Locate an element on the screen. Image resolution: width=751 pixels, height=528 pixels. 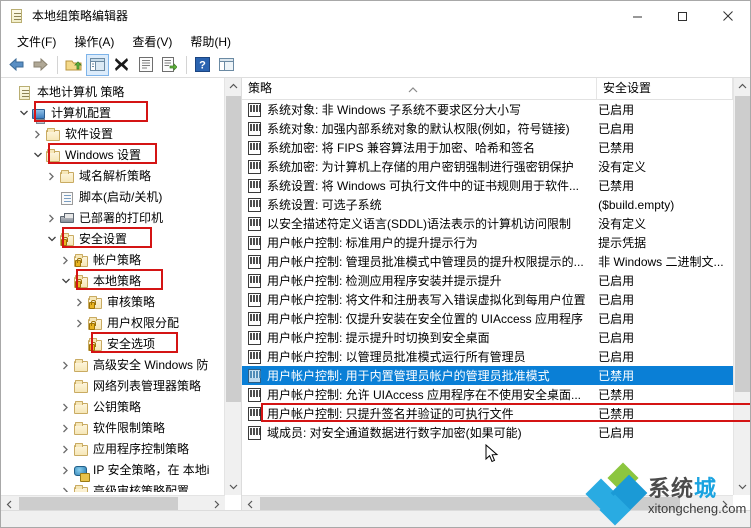
tree-node: 域名解析策略 is located at coordinates (113, 176).